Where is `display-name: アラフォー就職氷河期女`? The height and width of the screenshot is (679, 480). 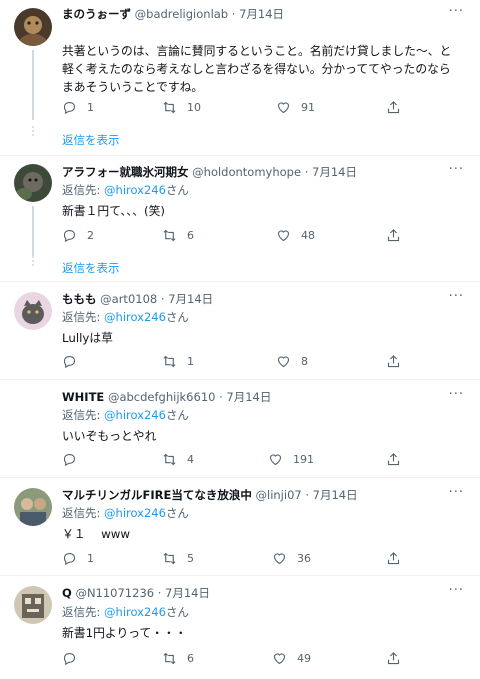
display-name: アラフォー就職氷河期女 is located at coordinates (125, 172).